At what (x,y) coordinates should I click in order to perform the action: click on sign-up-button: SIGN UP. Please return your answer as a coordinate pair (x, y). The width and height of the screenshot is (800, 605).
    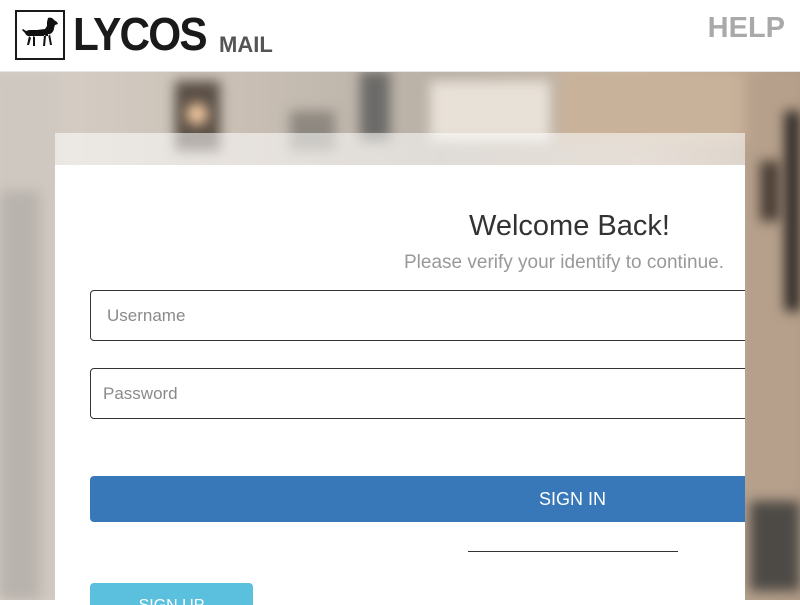
    Looking at the image, I should click on (171, 594).